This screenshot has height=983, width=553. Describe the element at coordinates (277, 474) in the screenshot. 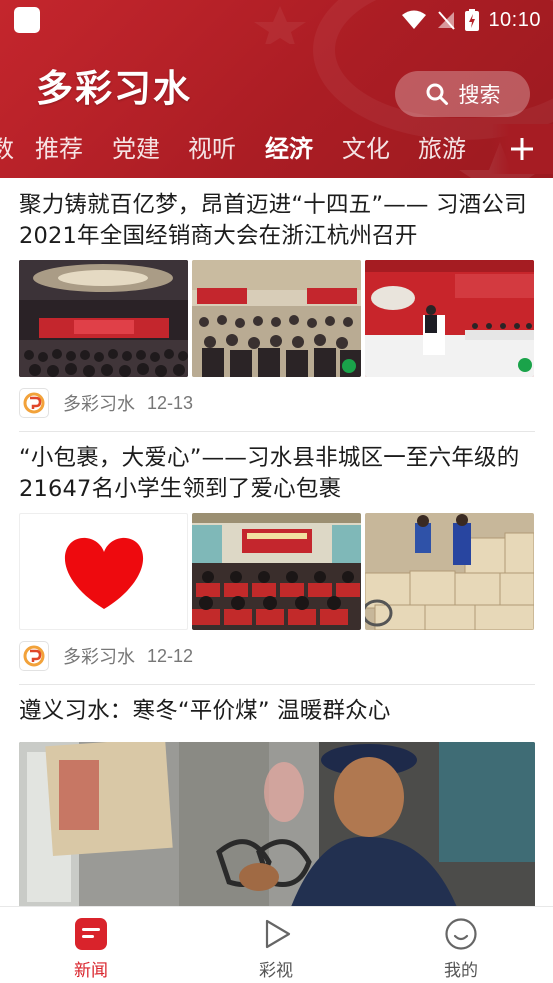

I see `article-title: “小包裹，大爱心”——习水县非城区一至六年级的21647名小学生领到了爱心包裹` at that location.